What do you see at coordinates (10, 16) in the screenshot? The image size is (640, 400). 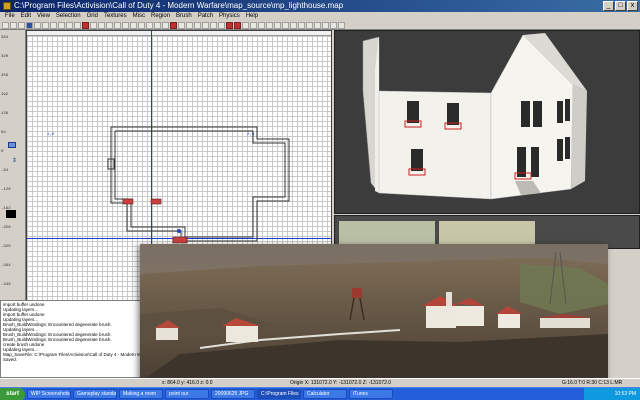 I see `menu-file: File` at bounding box center [10, 16].